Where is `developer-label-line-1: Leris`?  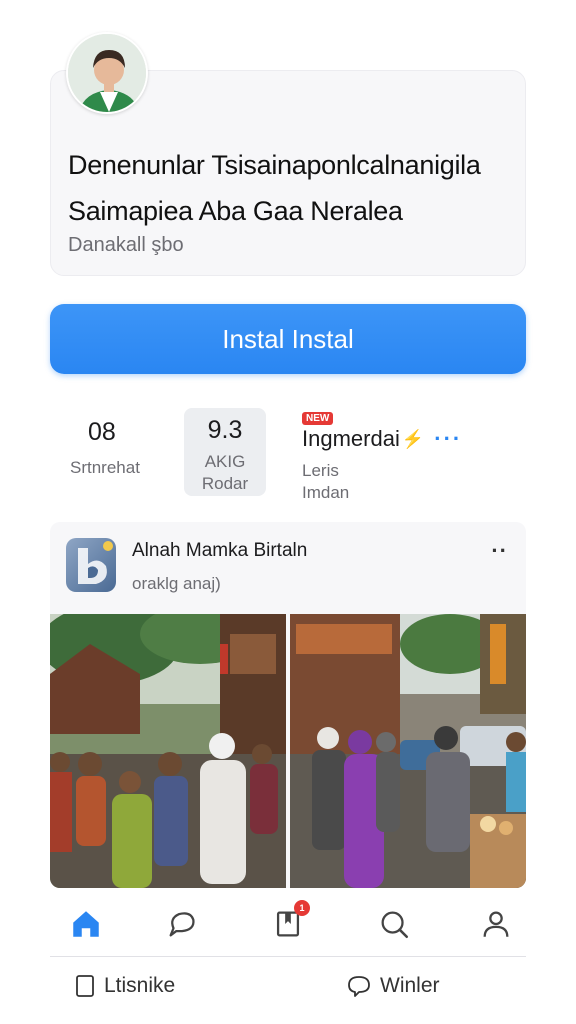
developer-label-line-1: Leris is located at coordinates (320, 470).